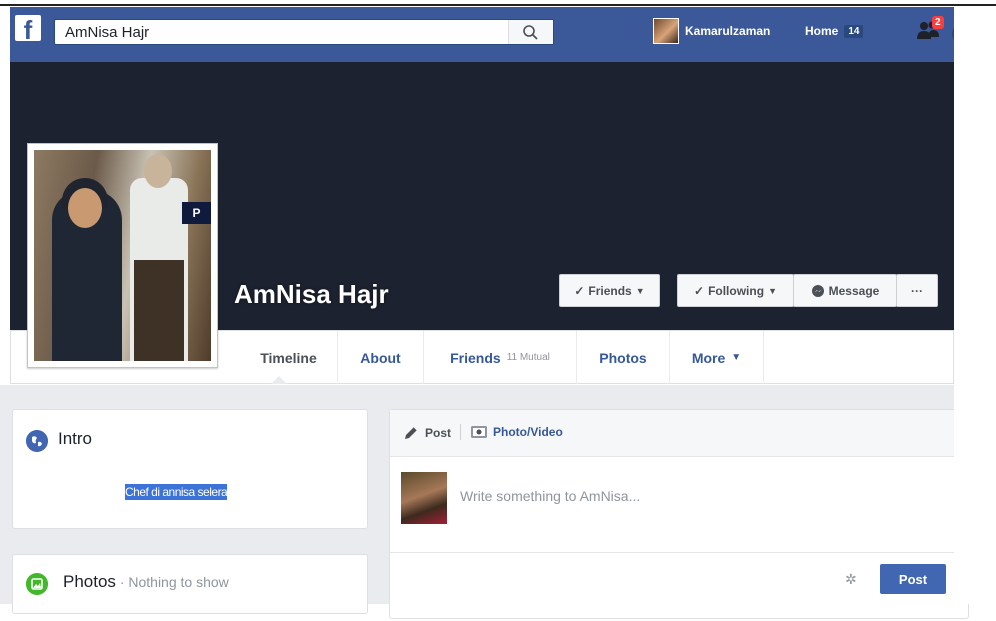 The image size is (996, 621). What do you see at coordinates (528, 357) in the screenshot?
I see `mutual-friends-count: 11 Mutual` at bounding box center [528, 357].